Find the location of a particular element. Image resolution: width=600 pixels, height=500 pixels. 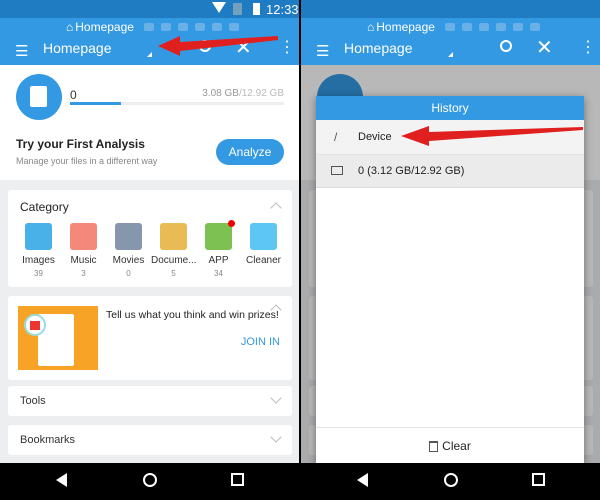

storage-progress is located at coordinates (177, 103).